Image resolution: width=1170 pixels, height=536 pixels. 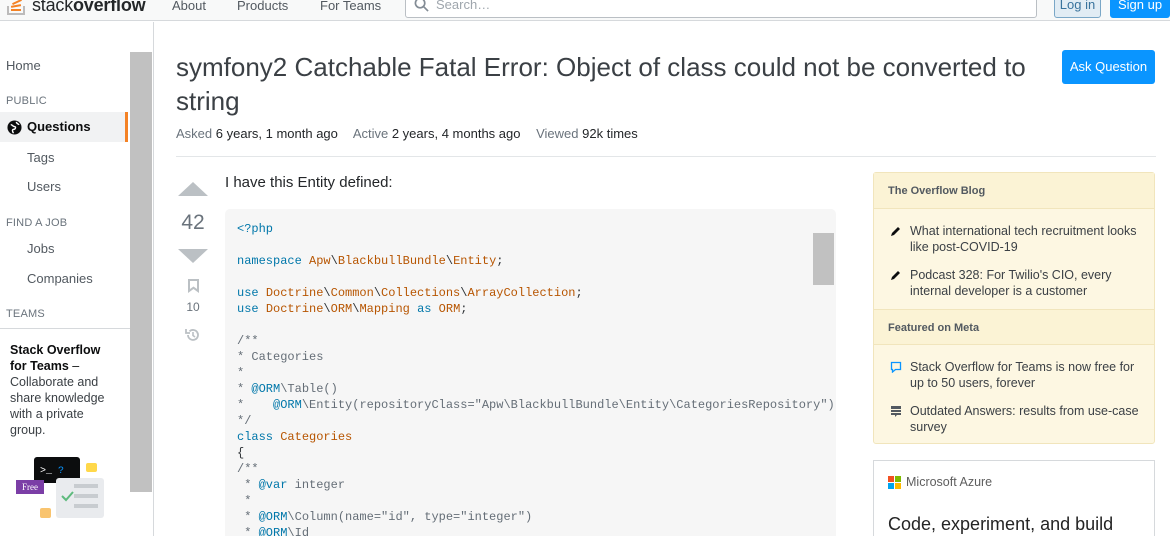 I want to click on public-heading: PUBLIC, so click(x=26, y=101).